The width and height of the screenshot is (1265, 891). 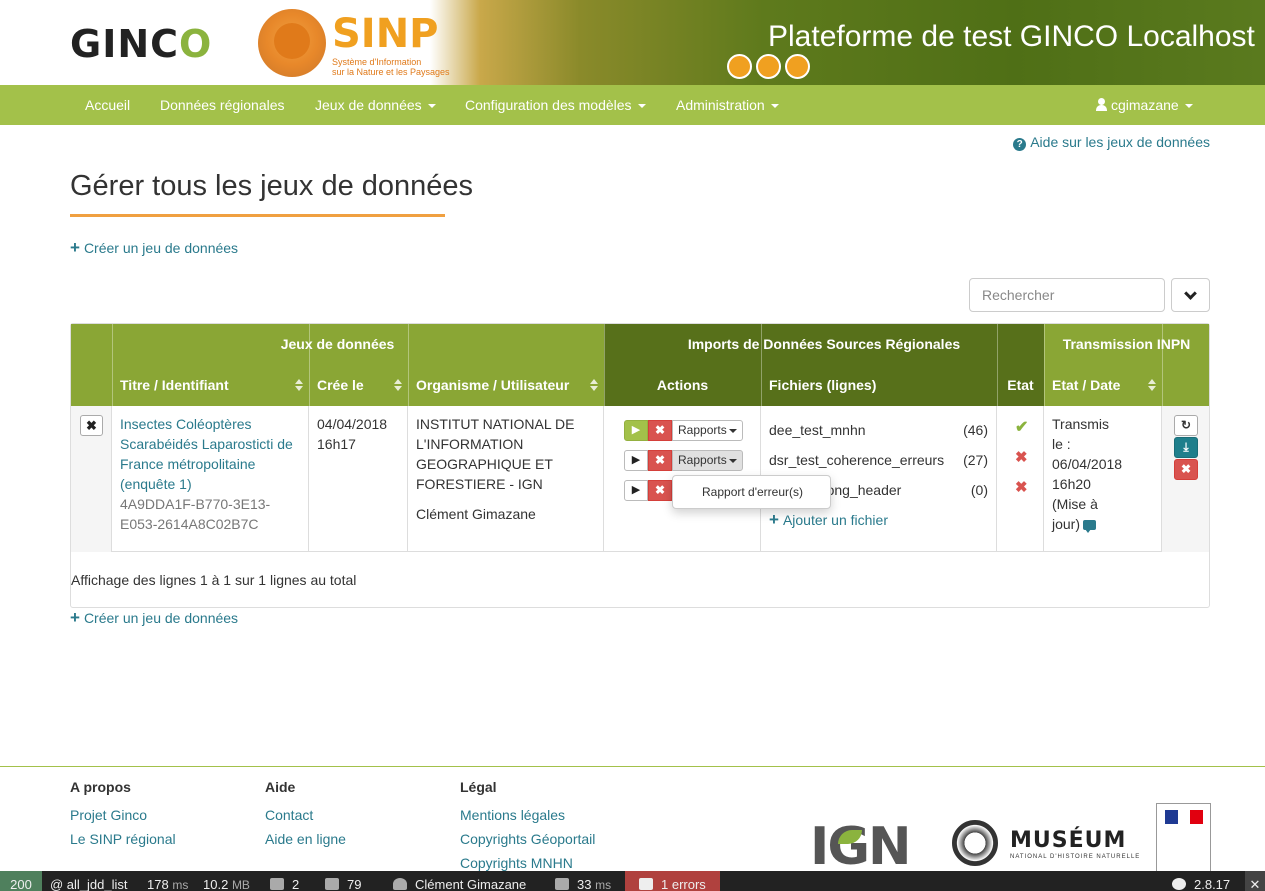 What do you see at coordinates (506, 385) in the screenshot?
I see `col-header-org: Organisme / Utilisateur` at bounding box center [506, 385].